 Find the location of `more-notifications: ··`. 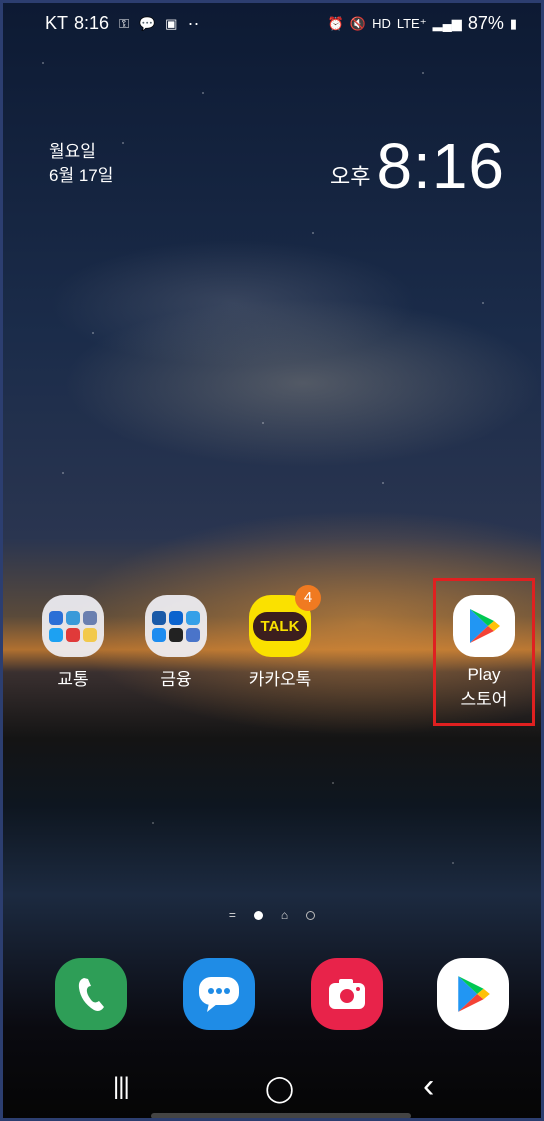

more-notifications: ·· is located at coordinates (193, 23).